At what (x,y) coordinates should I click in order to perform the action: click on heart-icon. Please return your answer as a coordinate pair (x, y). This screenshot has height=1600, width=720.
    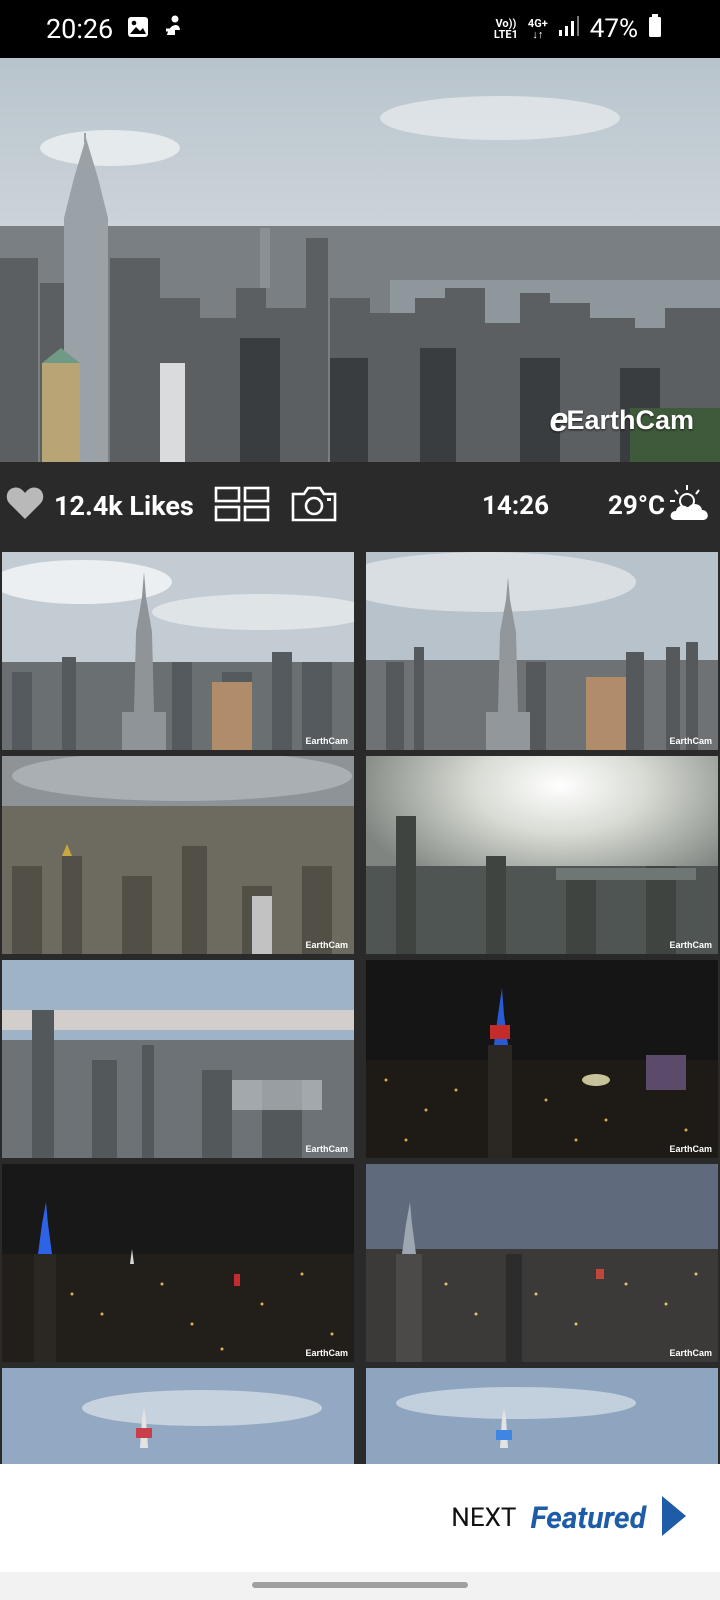
    Looking at the image, I should click on (25, 506).